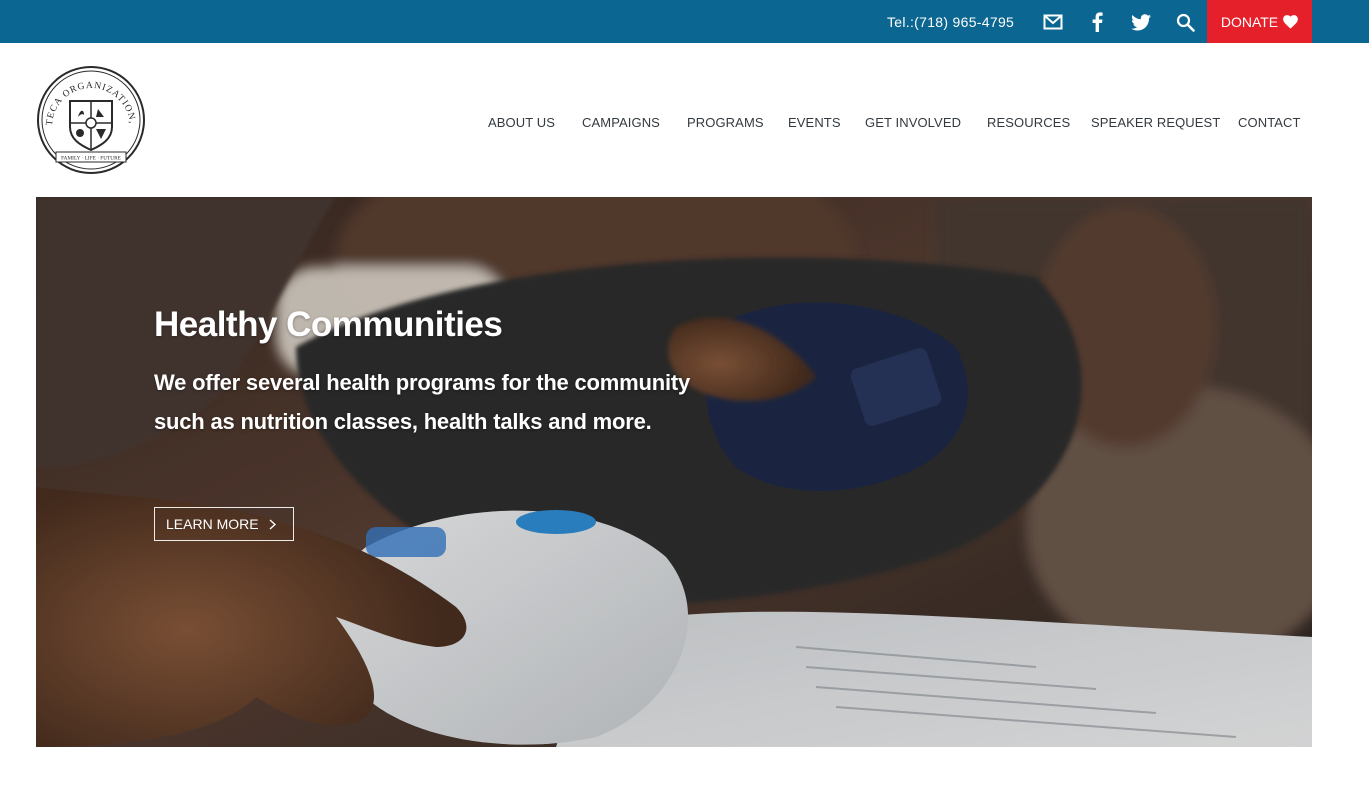  What do you see at coordinates (684, 21) in the screenshot?
I see `top-bar: Tel.:(718) 965-4795 DONATE` at bounding box center [684, 21].